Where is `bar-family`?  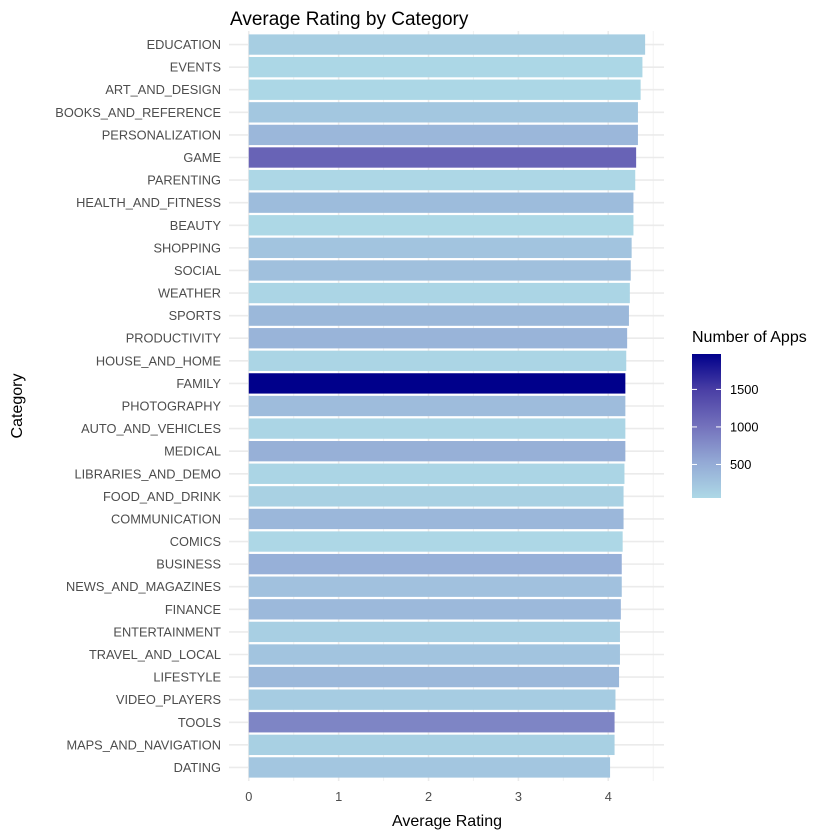 bar-family is located at coordinates (437, 383).